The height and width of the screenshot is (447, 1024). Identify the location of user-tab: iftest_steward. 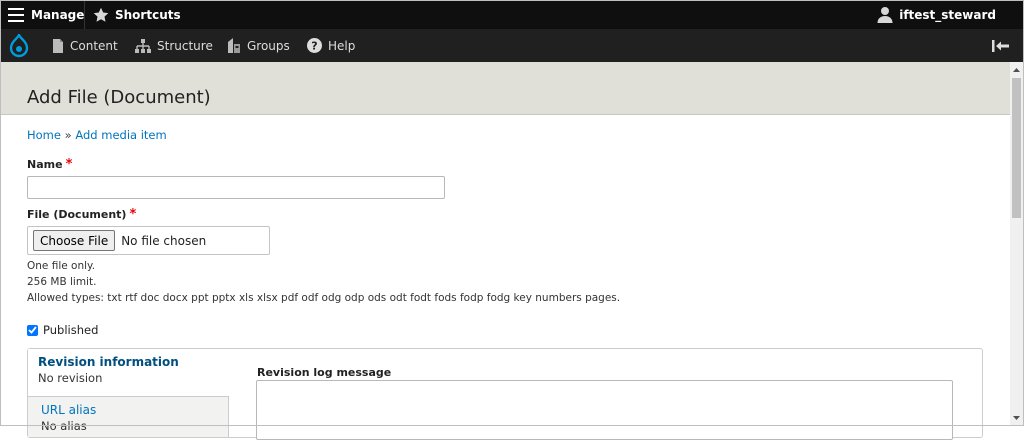
(936, 14).